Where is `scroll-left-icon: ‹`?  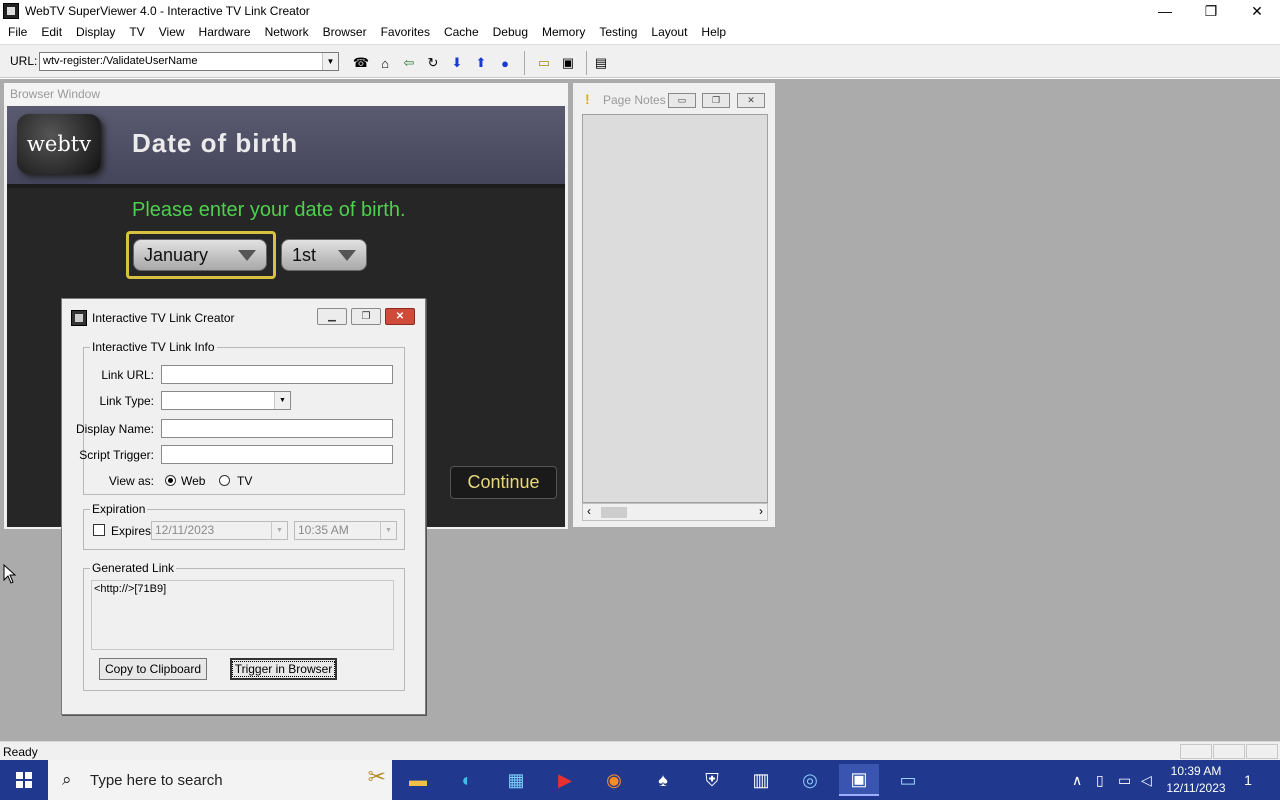 scroll-left-icon: ‹ is located at coordinates (589, 511).